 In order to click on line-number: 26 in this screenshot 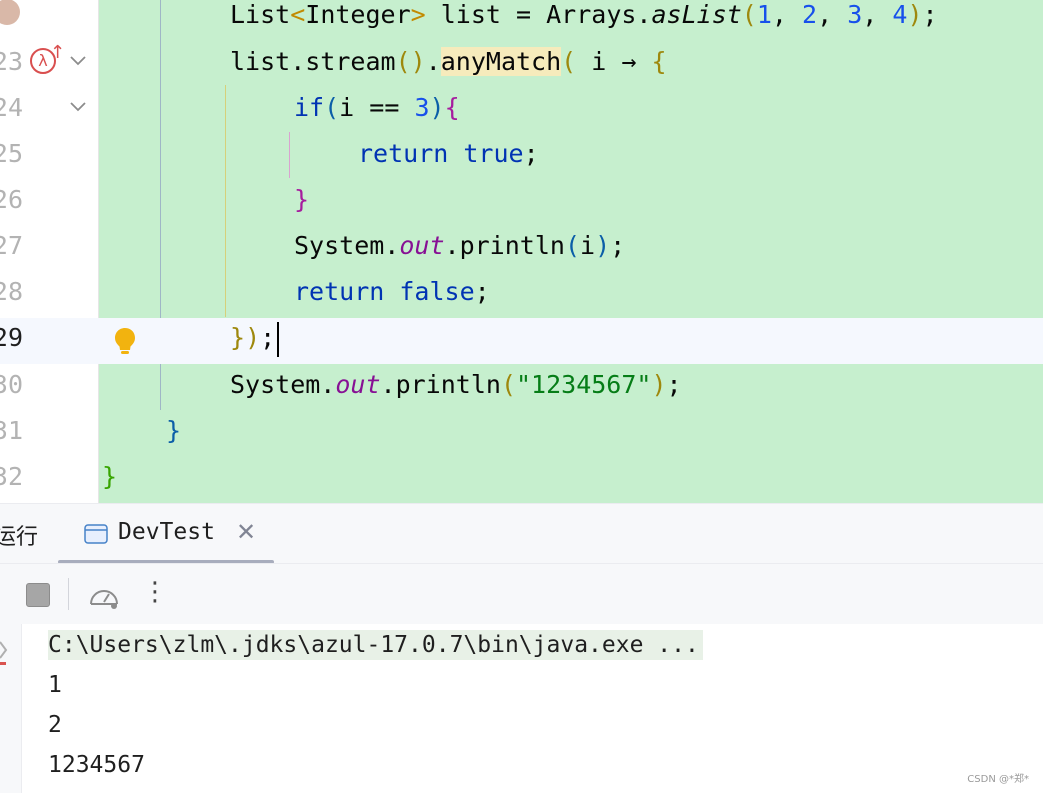, I will do `click(11, 199)`.